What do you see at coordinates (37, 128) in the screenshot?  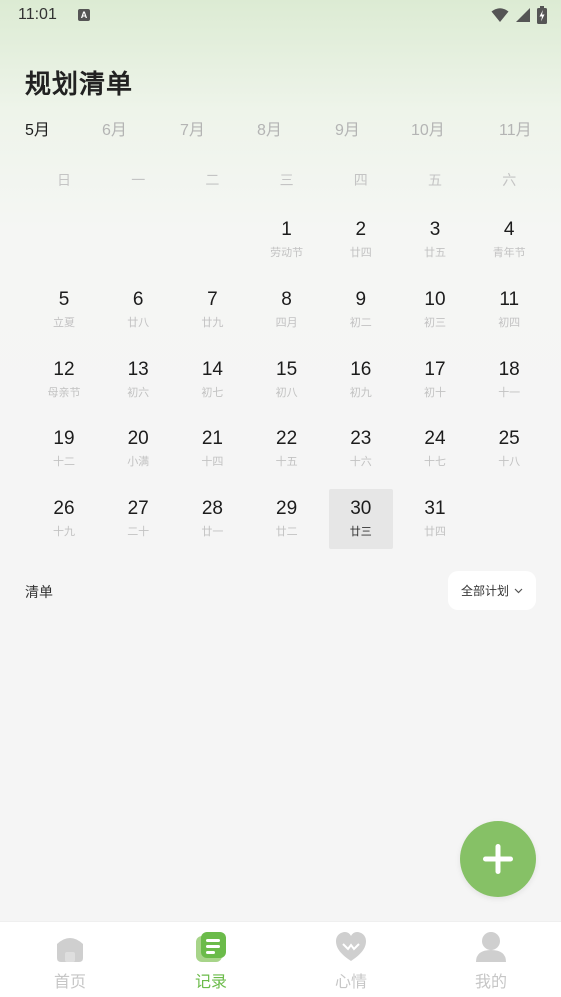 I see `month-tab: 5月` at bounding box center [37, 128].